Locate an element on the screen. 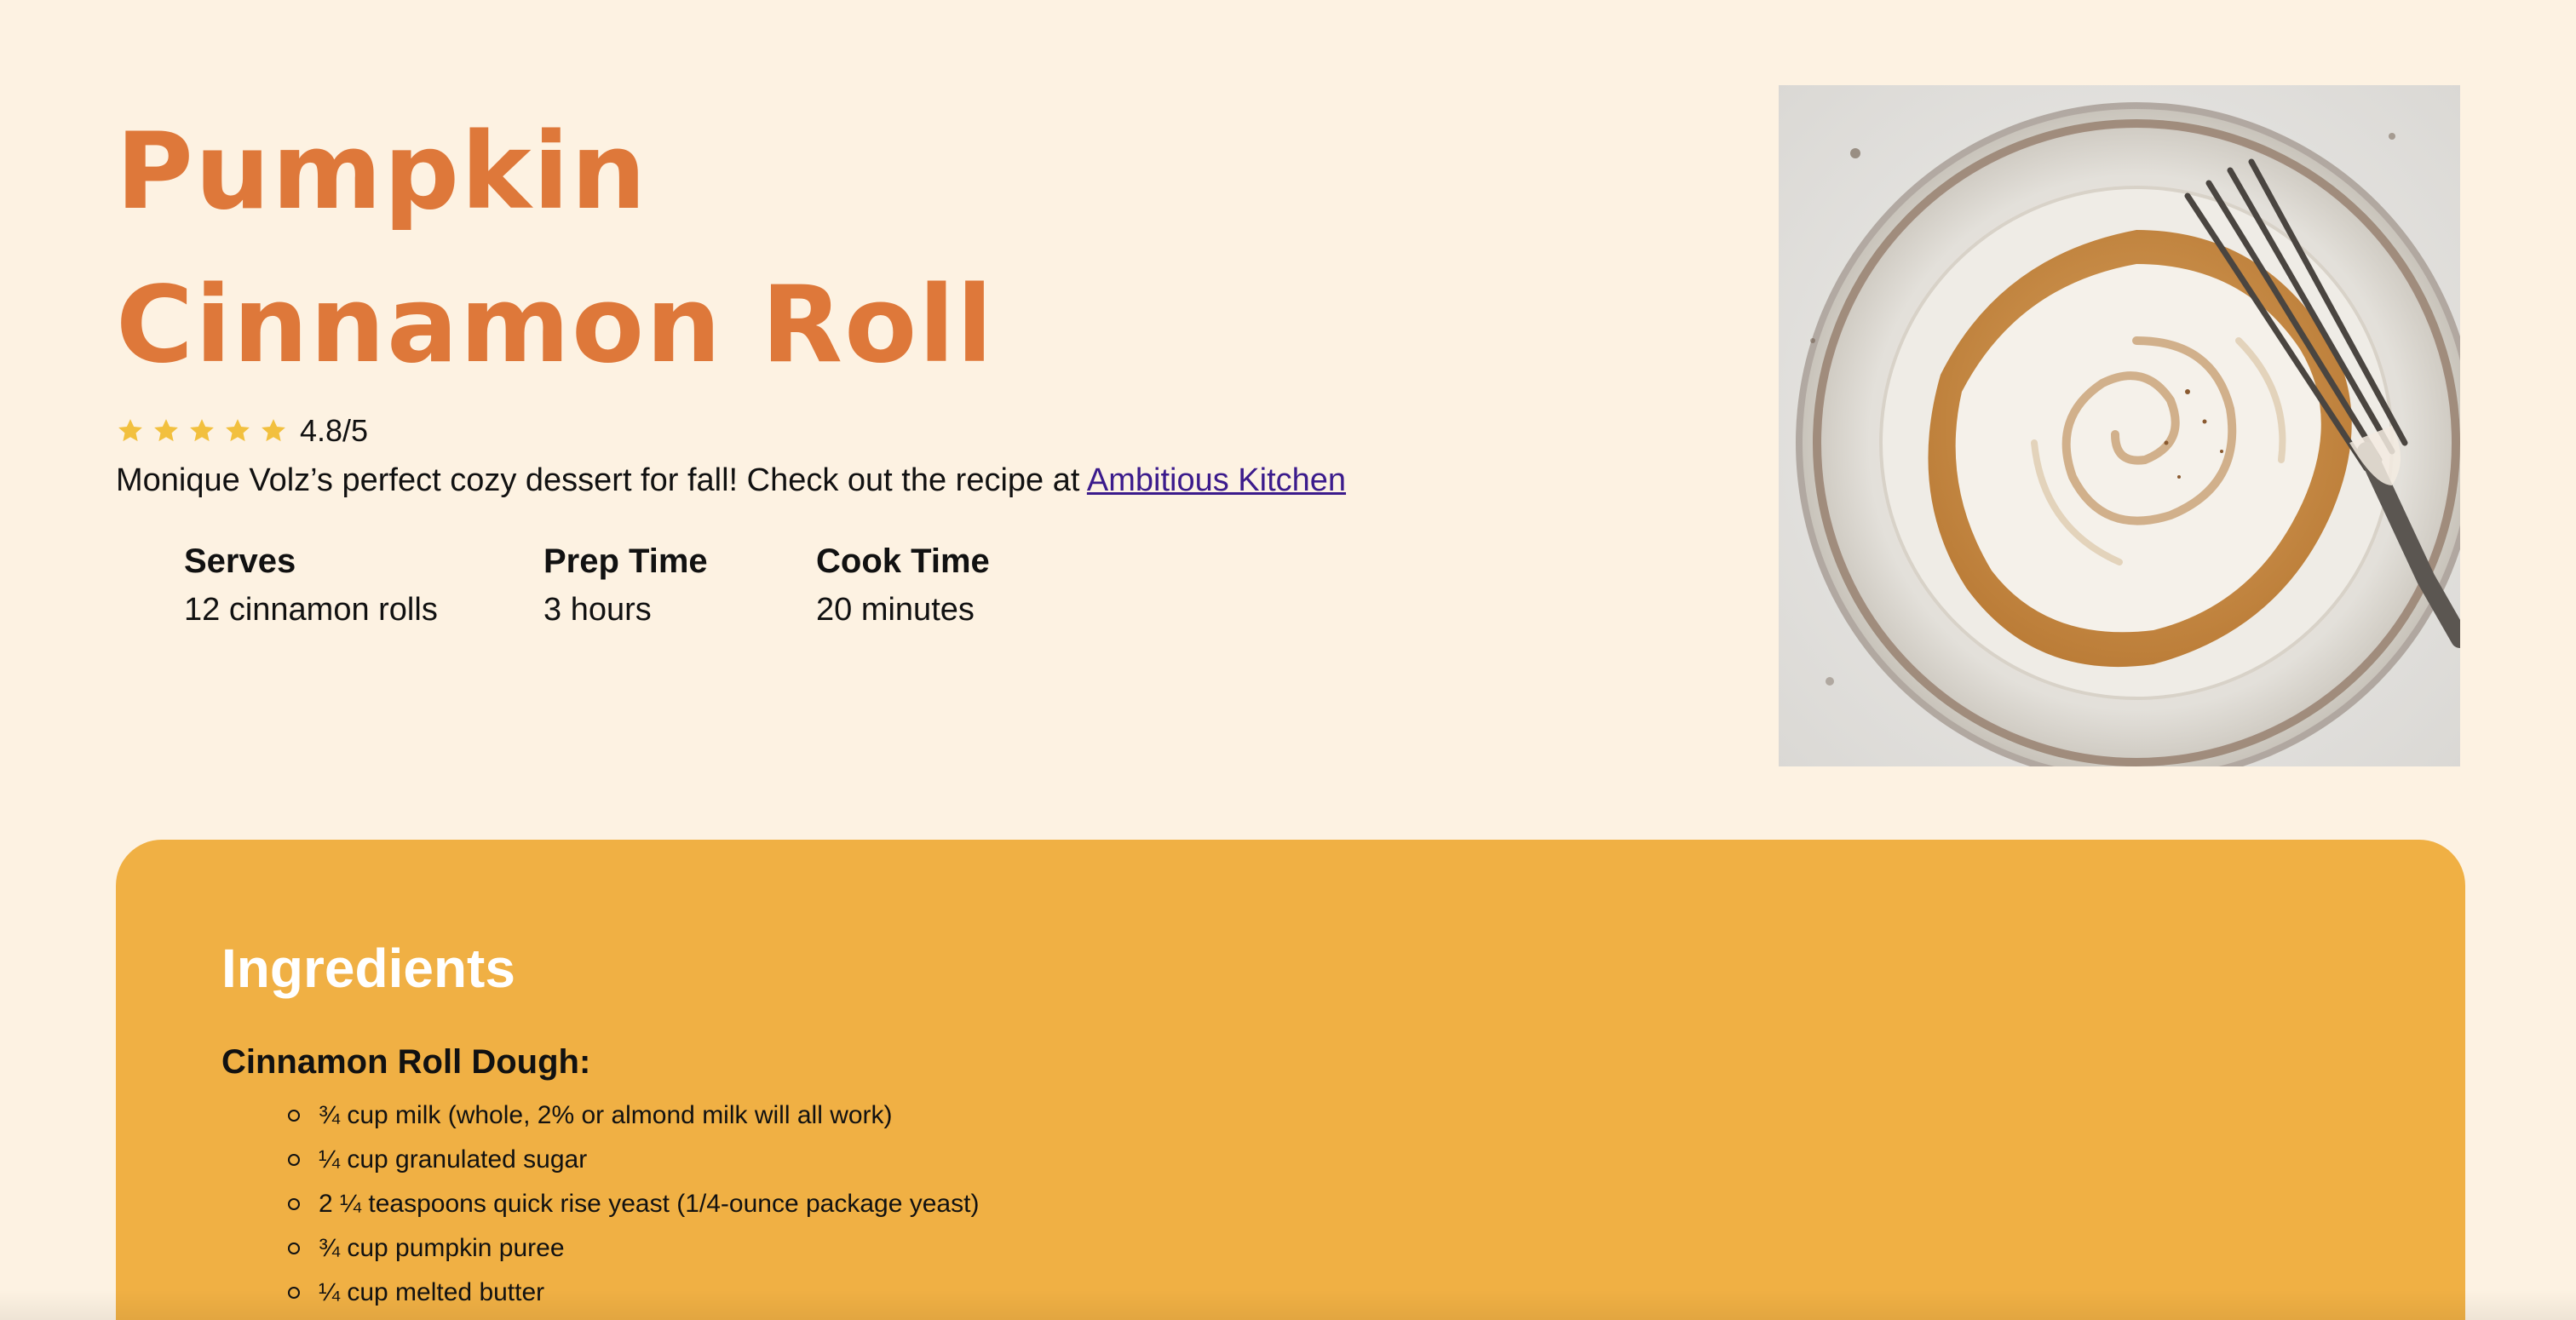 This screenshot has height=1320, width=2576. prep-time-label: Prep Time is located at coordinates (626, 561).